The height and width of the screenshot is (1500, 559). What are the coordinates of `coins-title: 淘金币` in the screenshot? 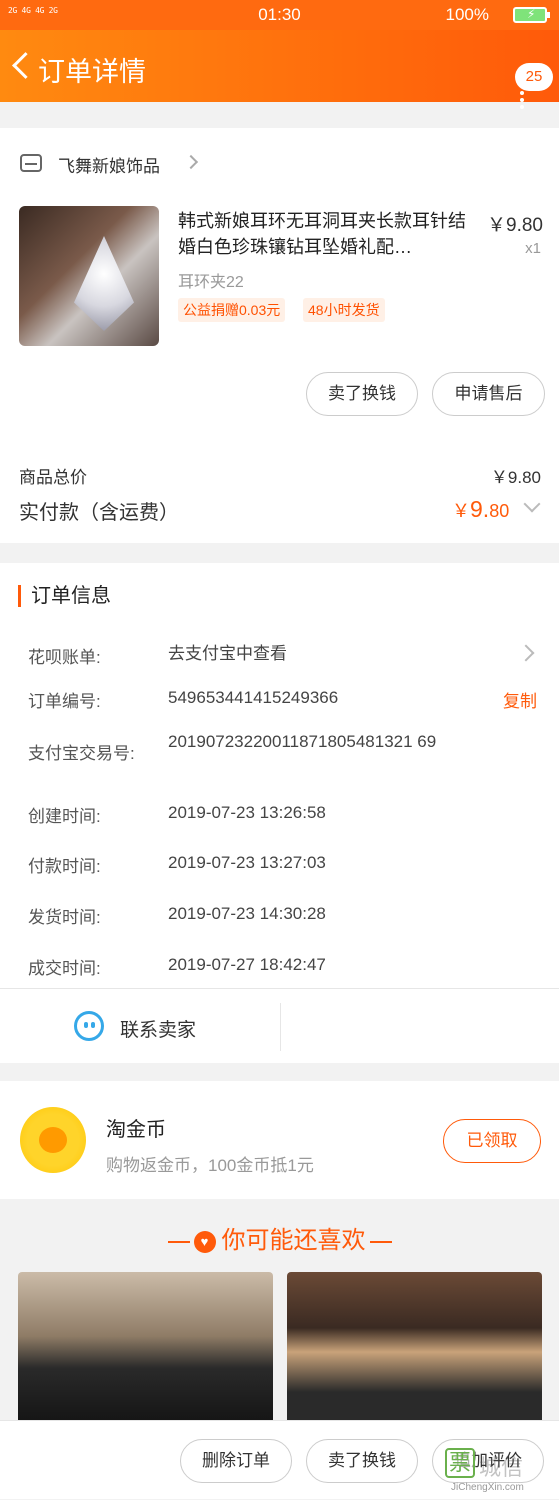 It's located at (136, 1130).